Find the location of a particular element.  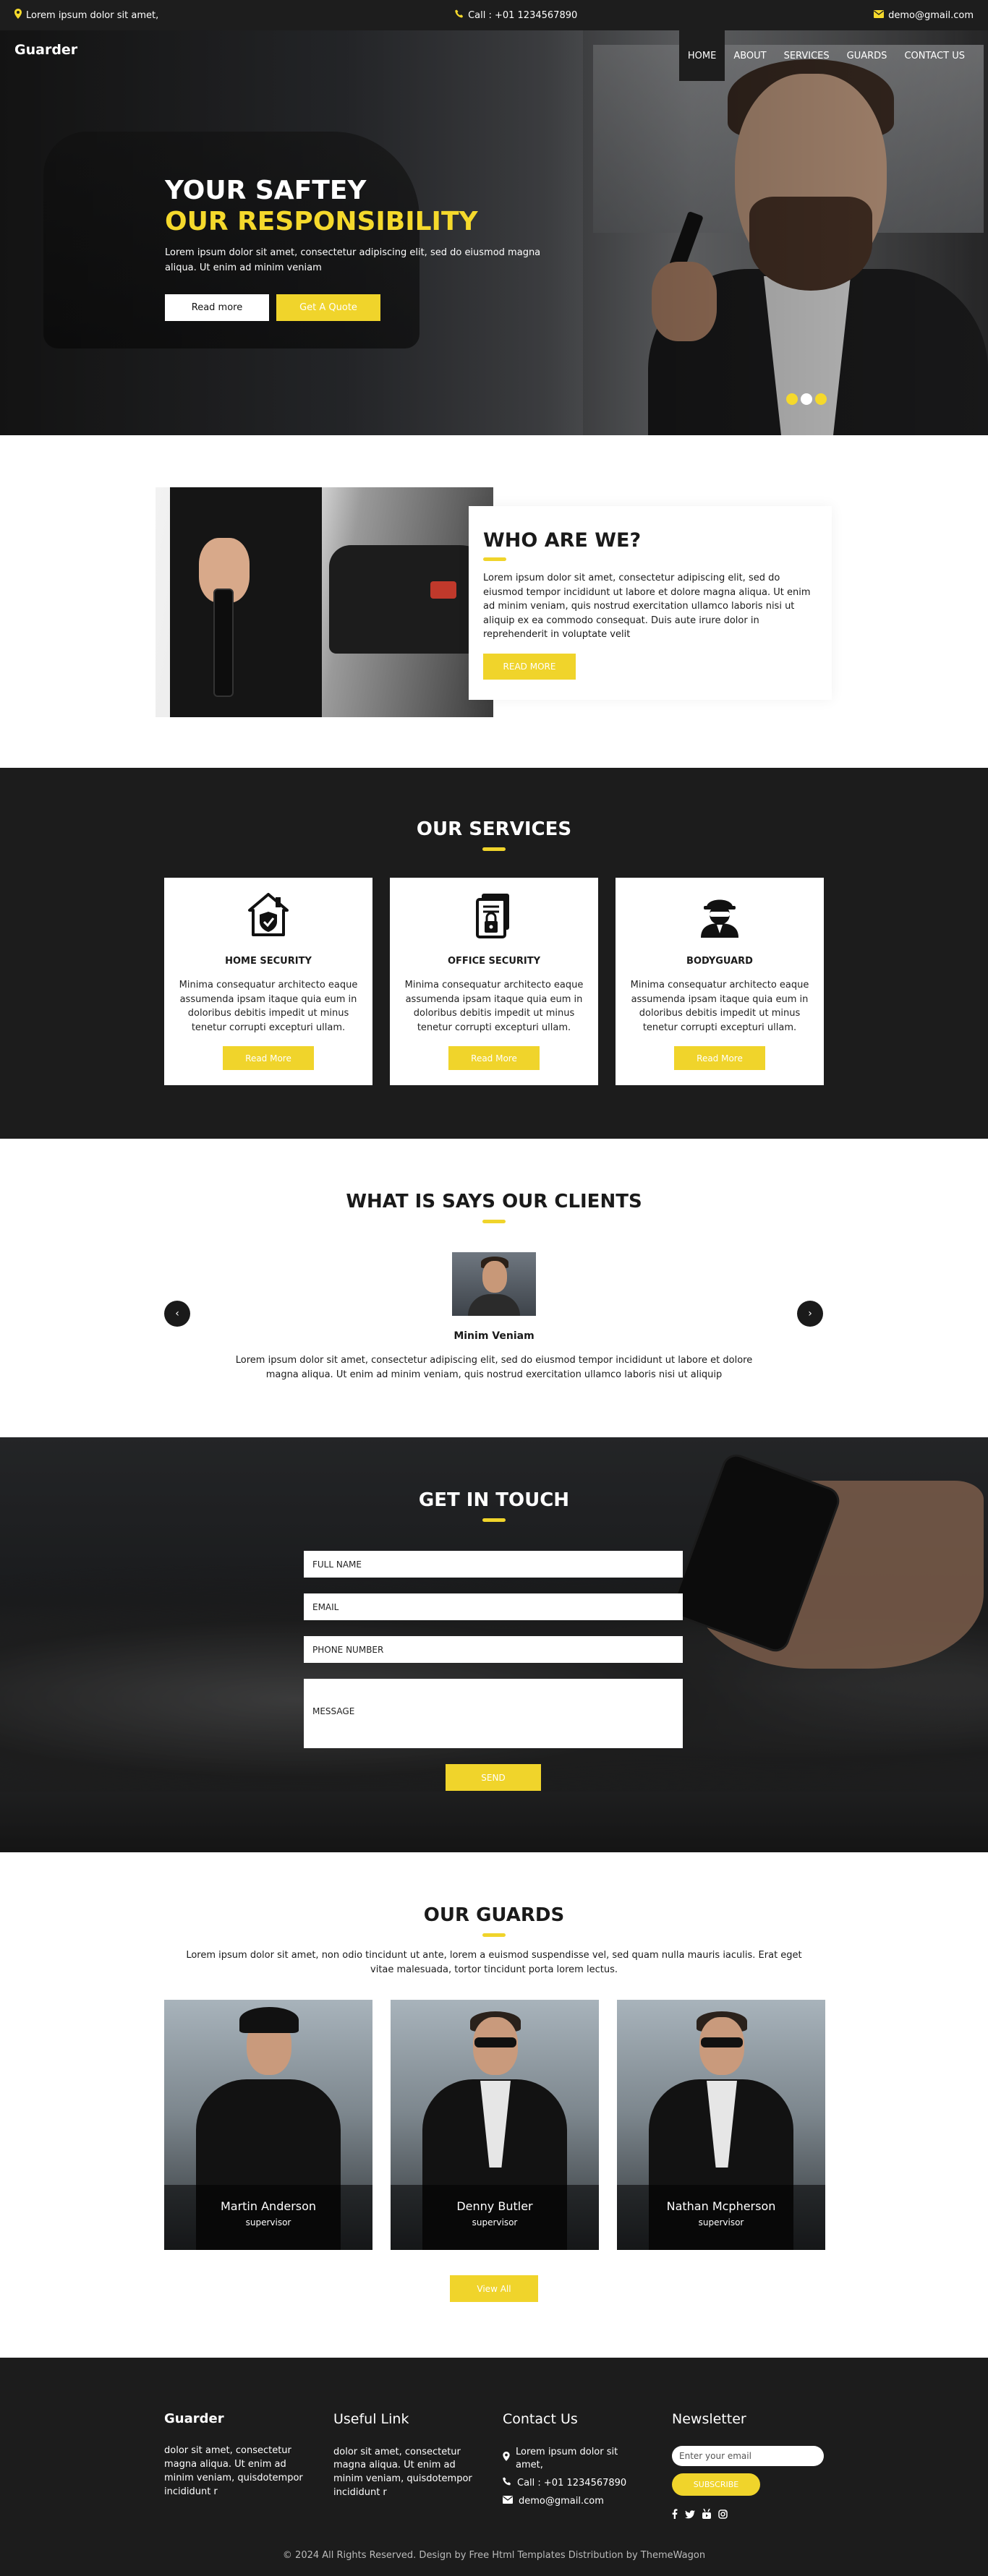

topbar-phone: Call : +01 1234567890 is located at coordinates (516, 15).